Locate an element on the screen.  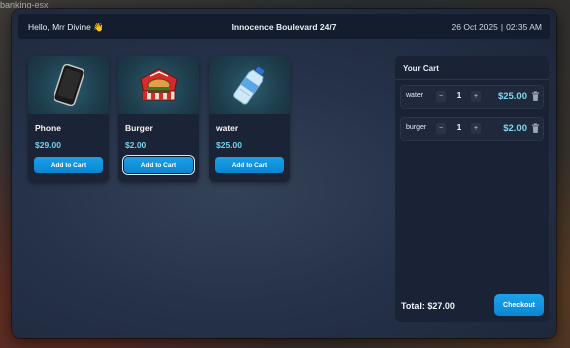
water-bottle-icon is located at coordinates (248, 85).